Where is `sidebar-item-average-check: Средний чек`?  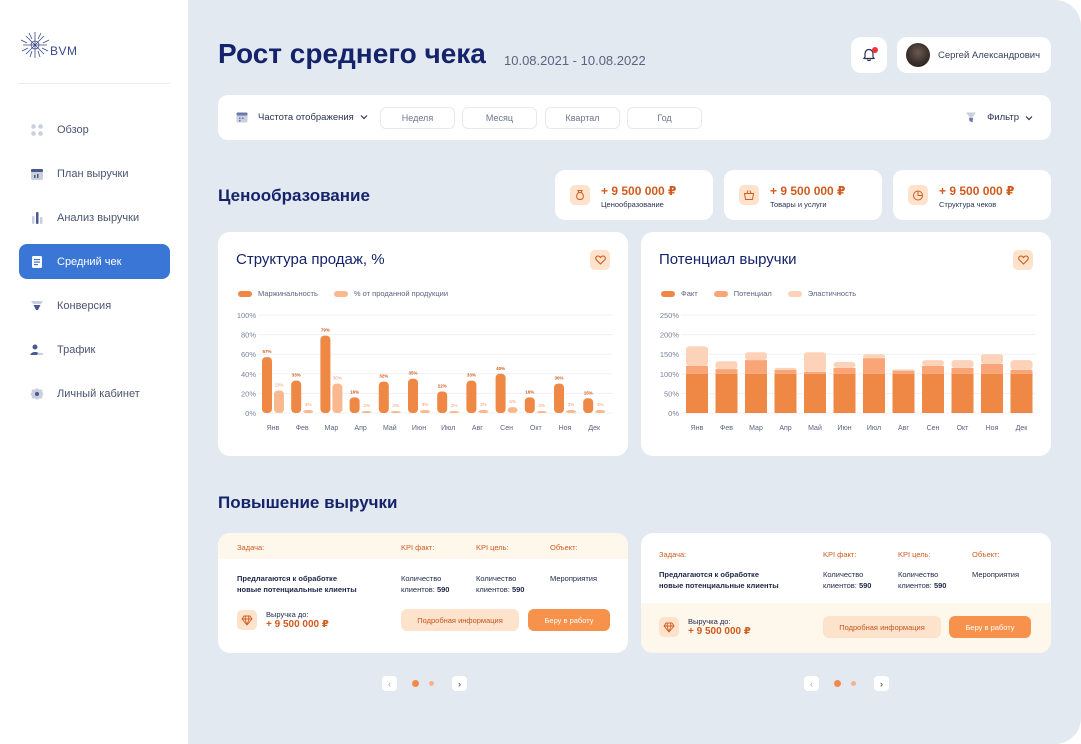
sidebar-item-average-check: Средний чек is located at coordinates (94, 261).